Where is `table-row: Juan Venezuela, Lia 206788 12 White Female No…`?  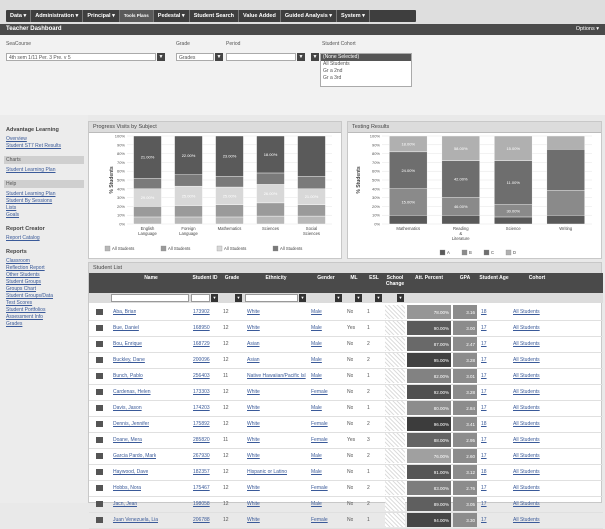
table-row: Juan Venezuela, Lia 206788 12 White Female No… is located at coordinates (346, 520).